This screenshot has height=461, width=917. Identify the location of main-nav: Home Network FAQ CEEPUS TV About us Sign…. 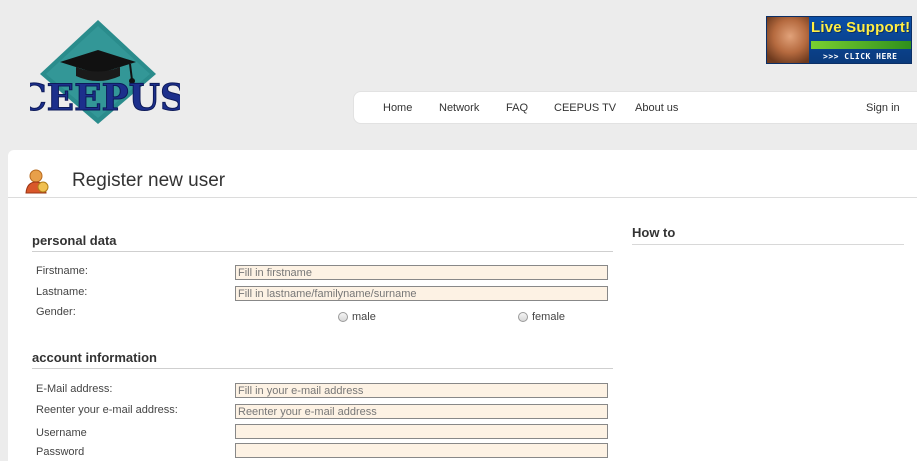
(635, 107).